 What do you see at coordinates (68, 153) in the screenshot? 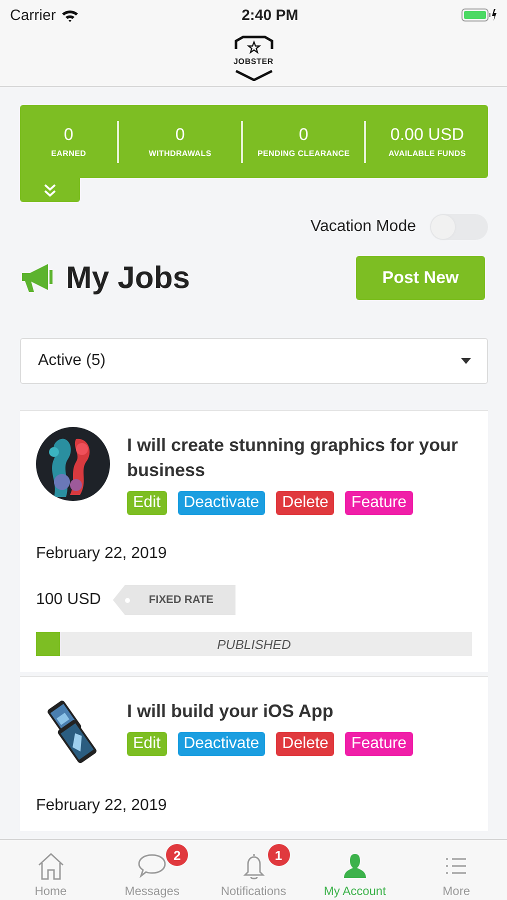
I see `stat-label: EARNED` at bounding box center [68, 153].